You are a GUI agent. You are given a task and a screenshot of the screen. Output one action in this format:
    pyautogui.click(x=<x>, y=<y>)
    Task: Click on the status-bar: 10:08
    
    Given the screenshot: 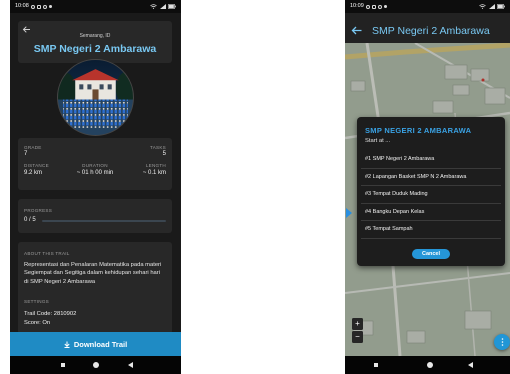 What is the action you would take?
    pyautogui.click(x=95, y=6)
    